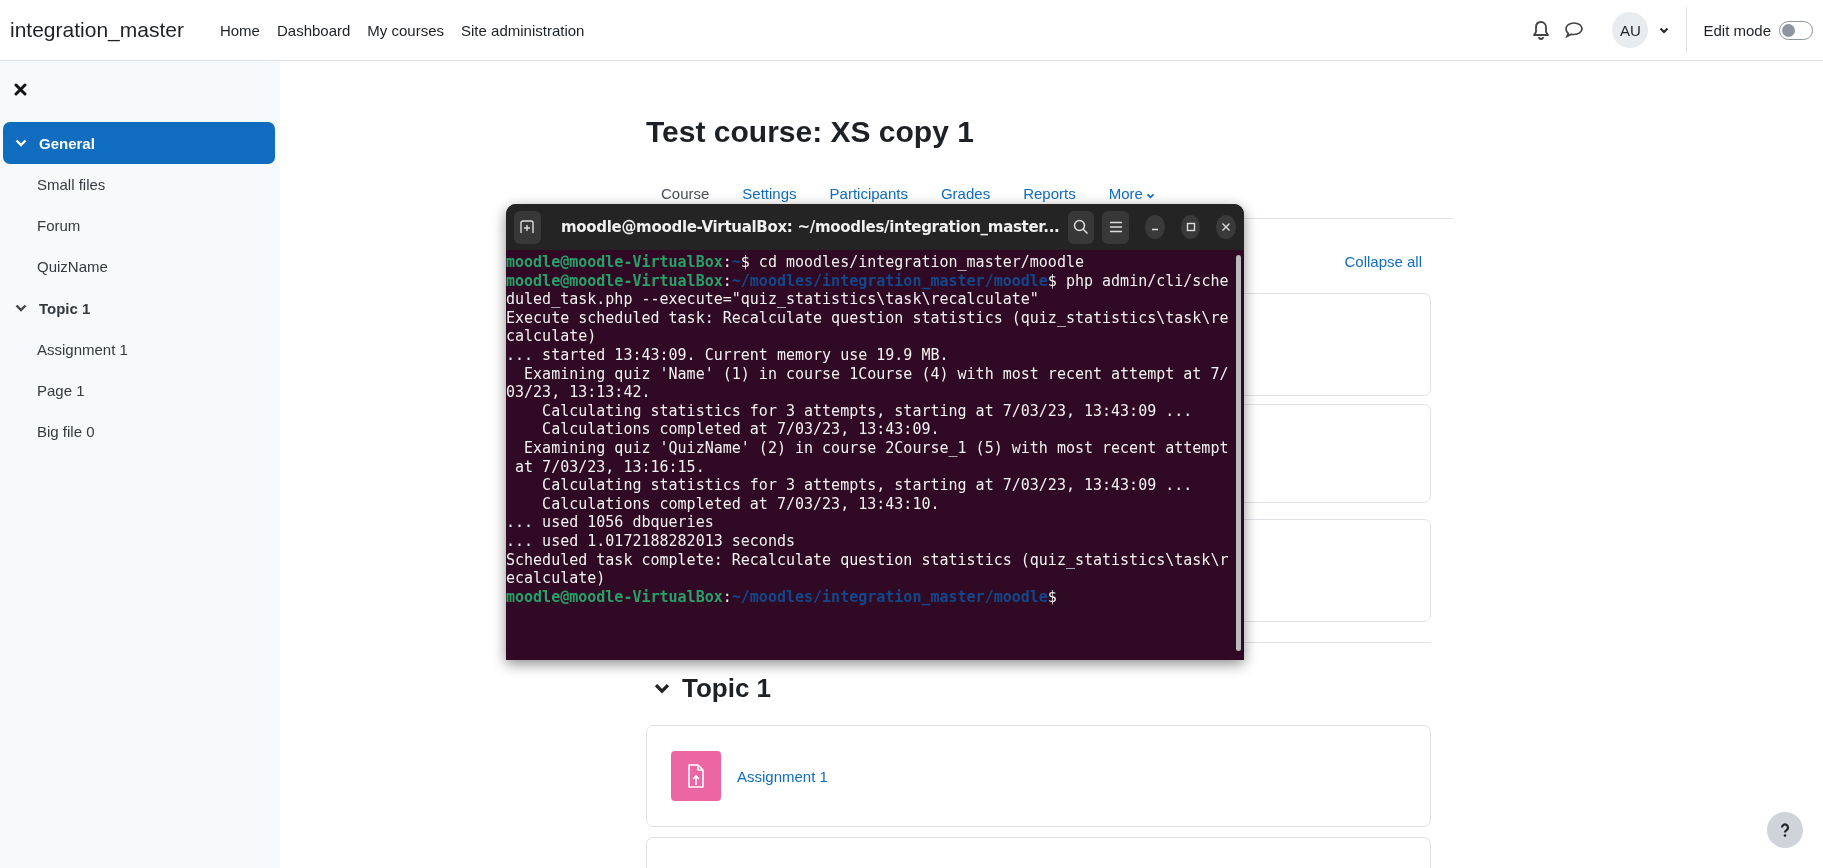 This screenshot has width=1823, height=868. Describe the element at coordinates (877, 193) in the screenshot. I see `course-tab: Participants` at that location.